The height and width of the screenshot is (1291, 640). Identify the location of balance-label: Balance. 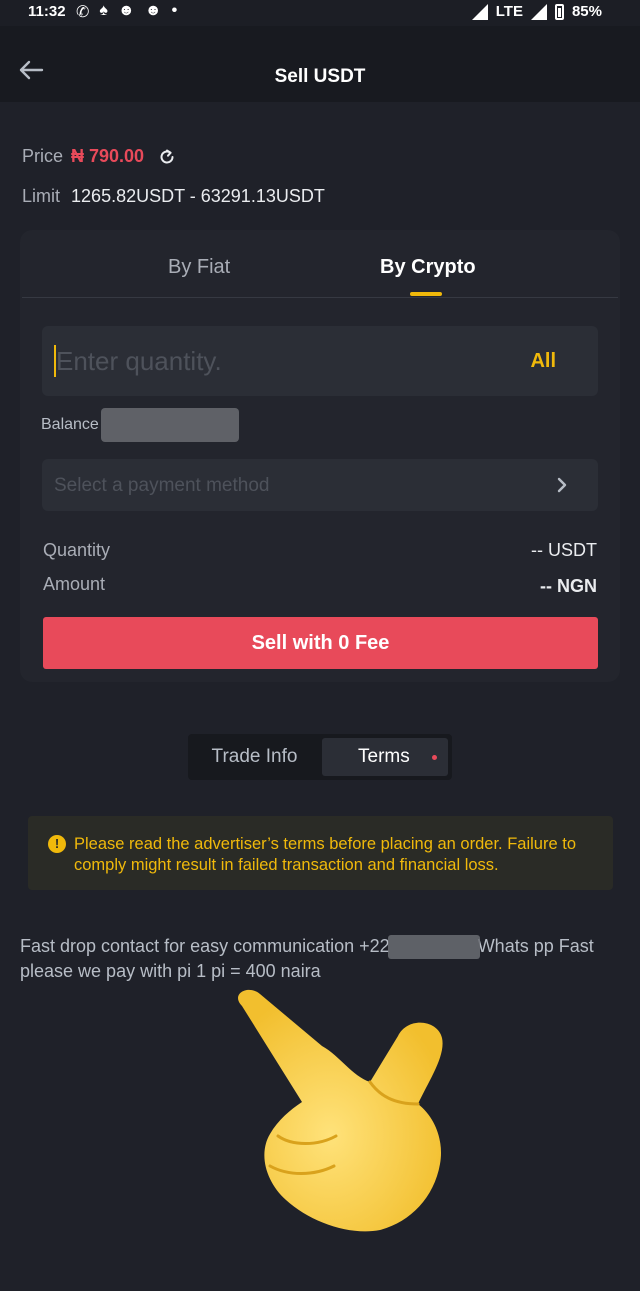
(70, 424).